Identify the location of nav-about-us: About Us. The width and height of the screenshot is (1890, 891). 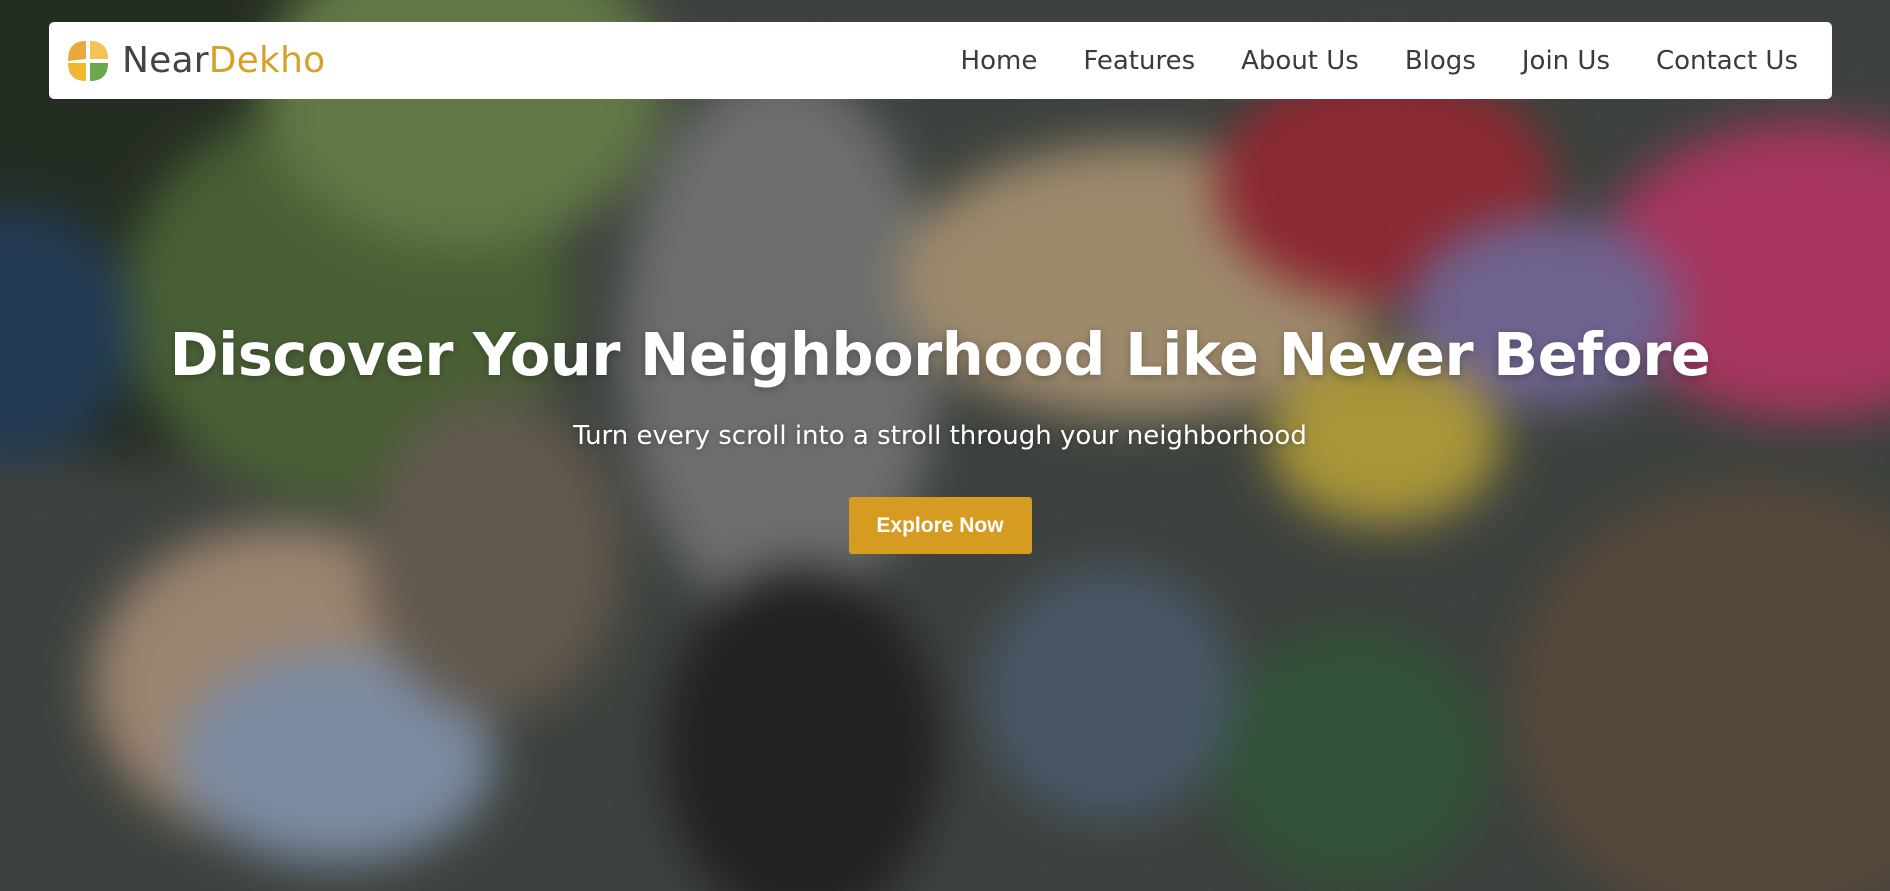
(1300, 61).